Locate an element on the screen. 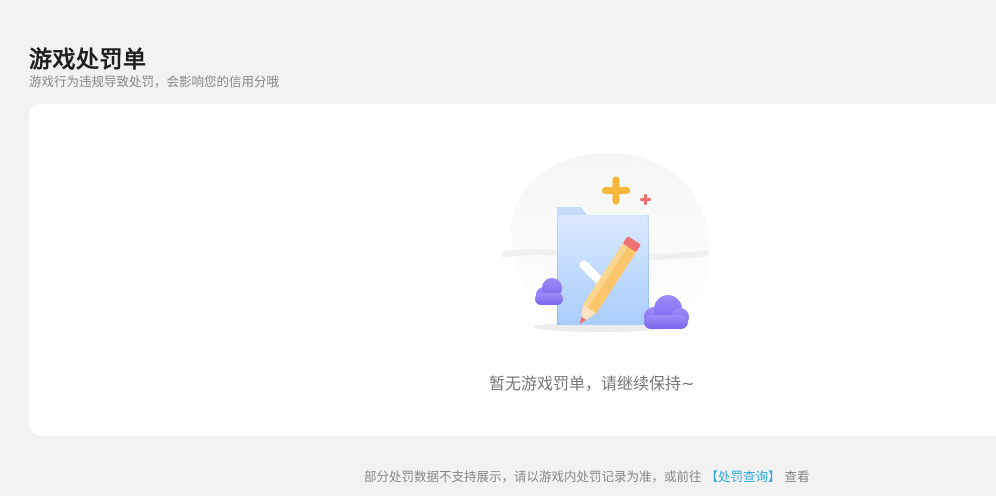  footer-note: 部分处罚数据不支持展示，请以游戏内处罚记录为准，或前往 【处罚查询】 查看 is located at coordinates (587, 475).